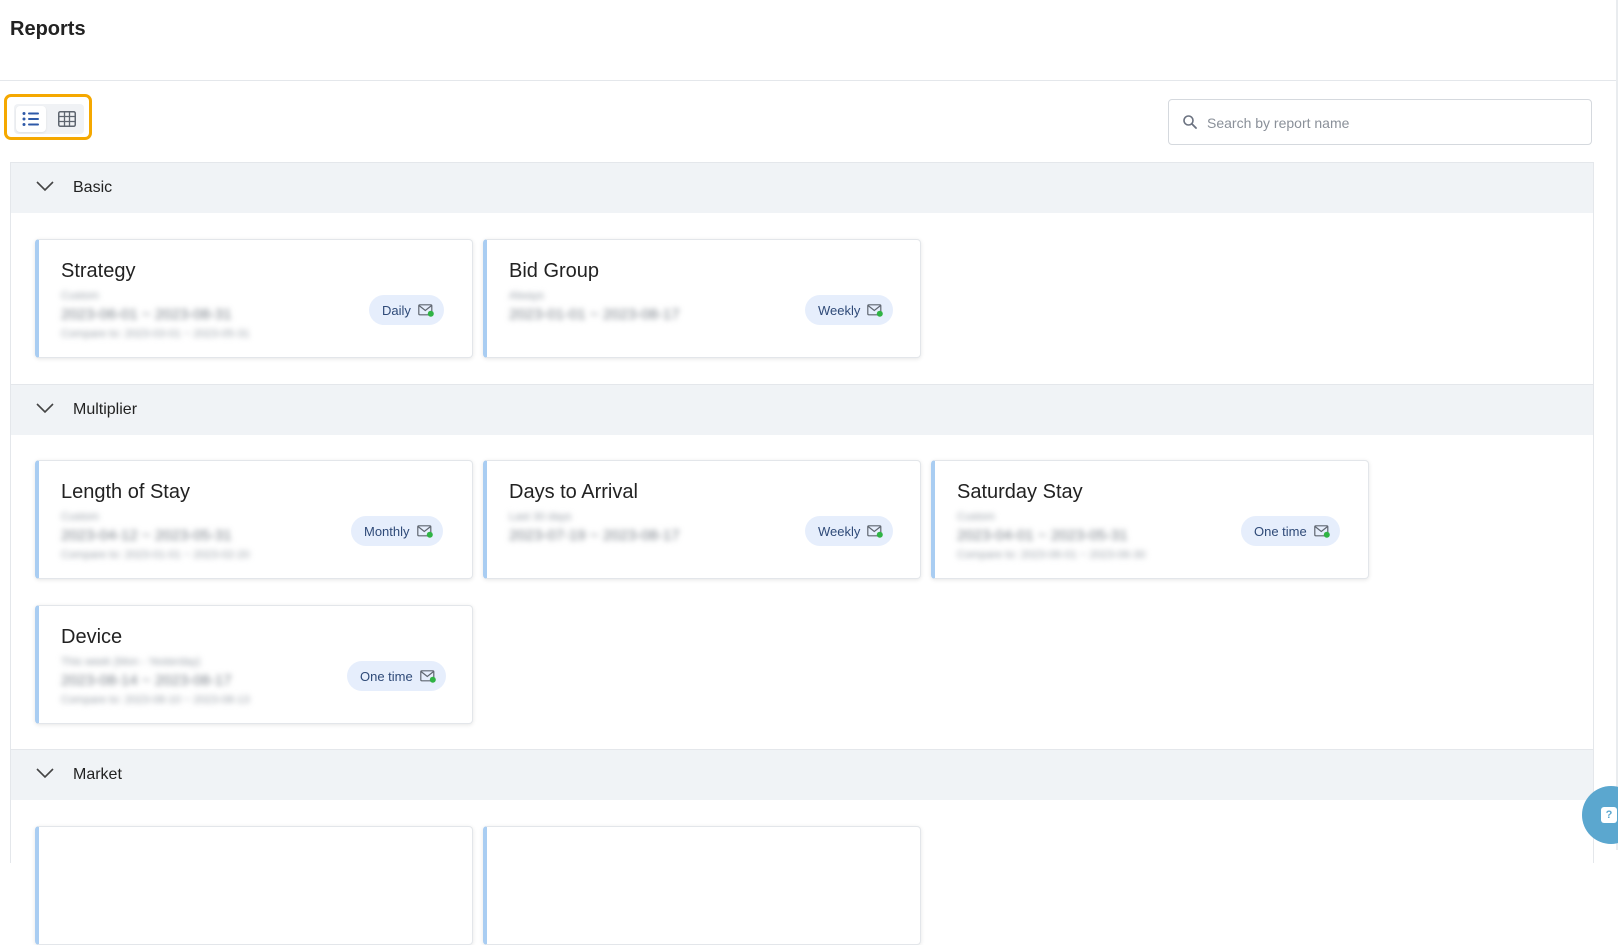 This screenshot has width=1618, height=945. I want to click on view-toggle-group, so click(49, 119).